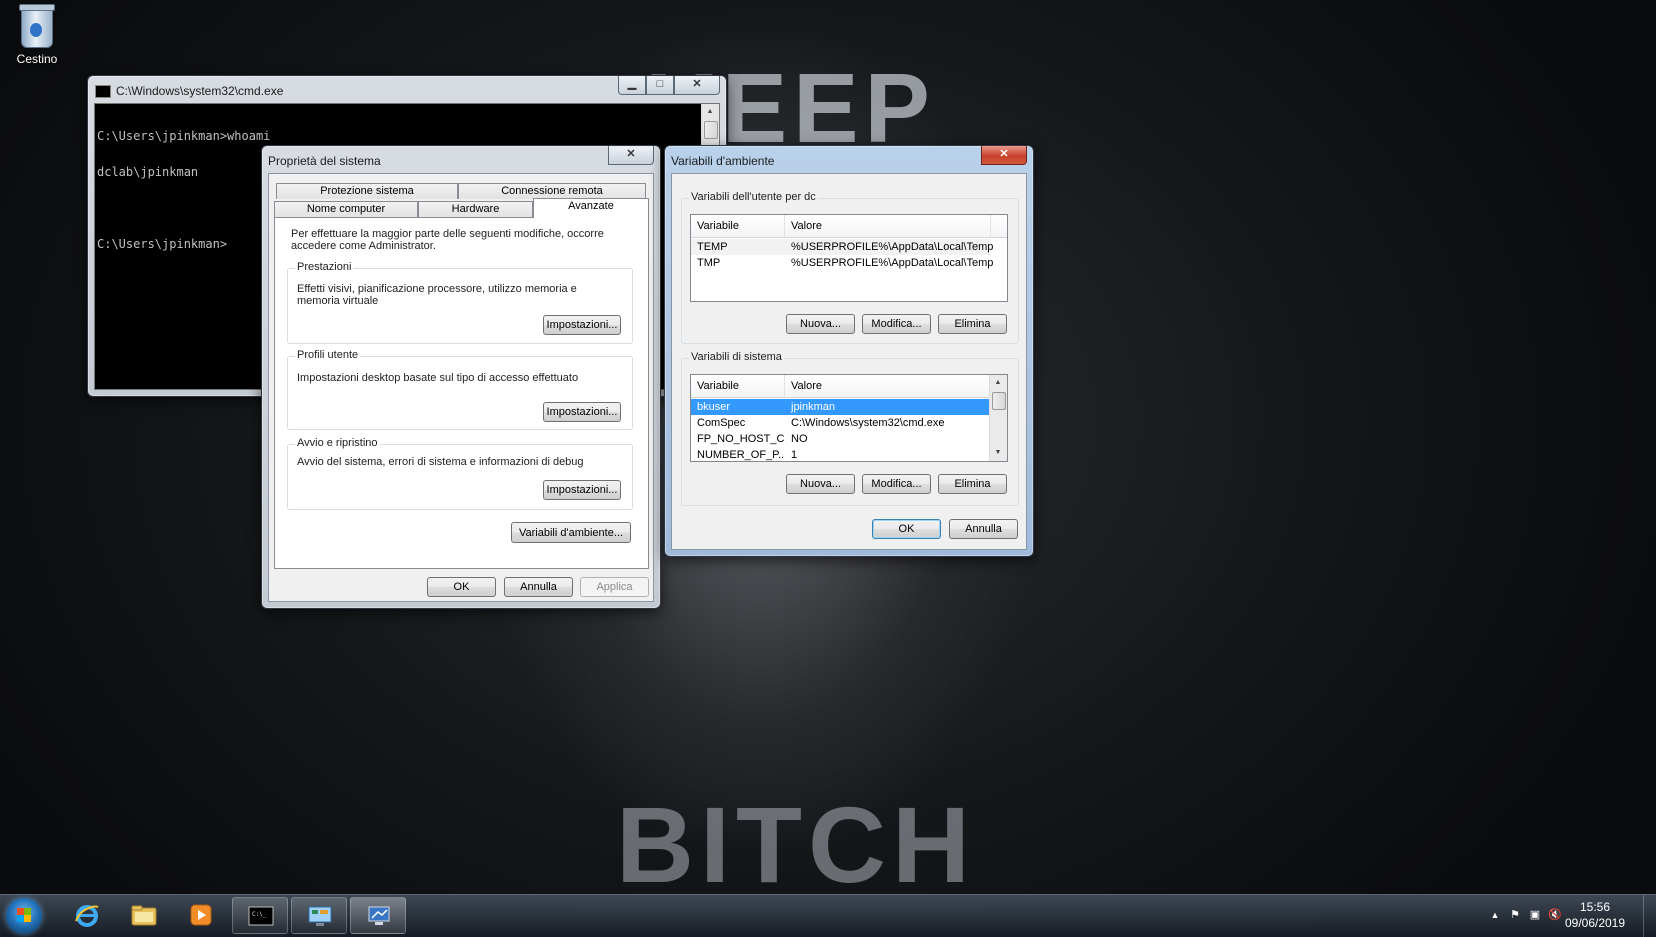  I want to click on action-center-flag-icon: ⚑, so click(1515, 915).